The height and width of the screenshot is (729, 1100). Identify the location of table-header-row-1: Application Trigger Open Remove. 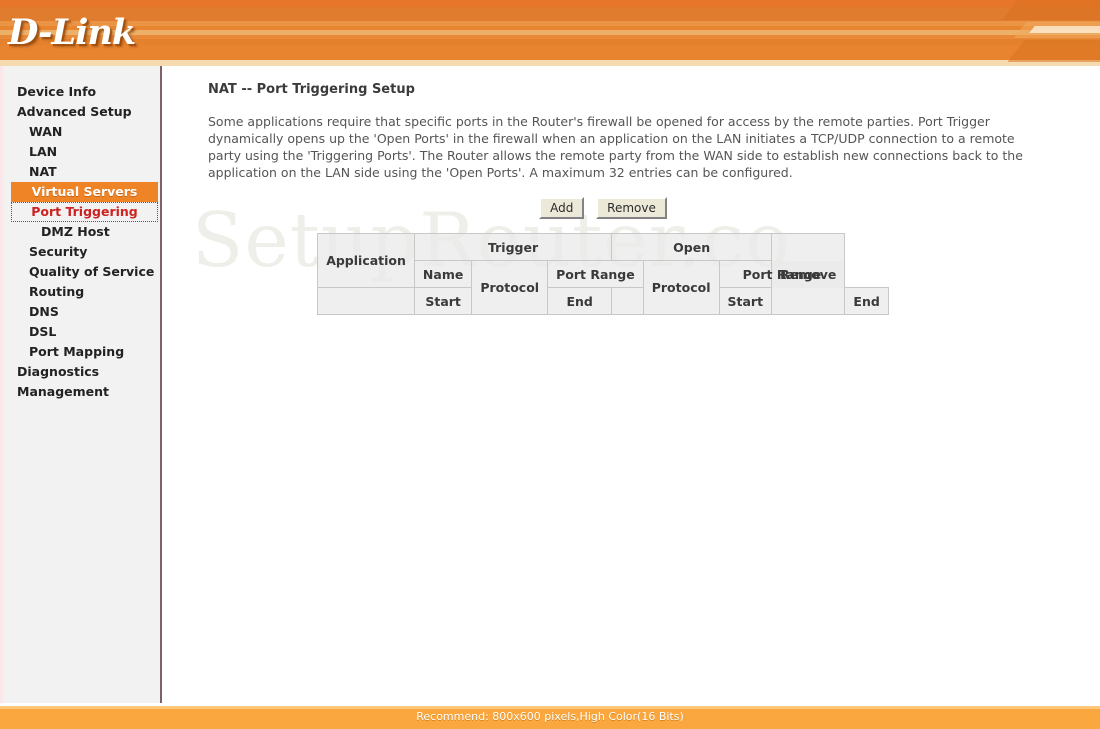
(603, 274).